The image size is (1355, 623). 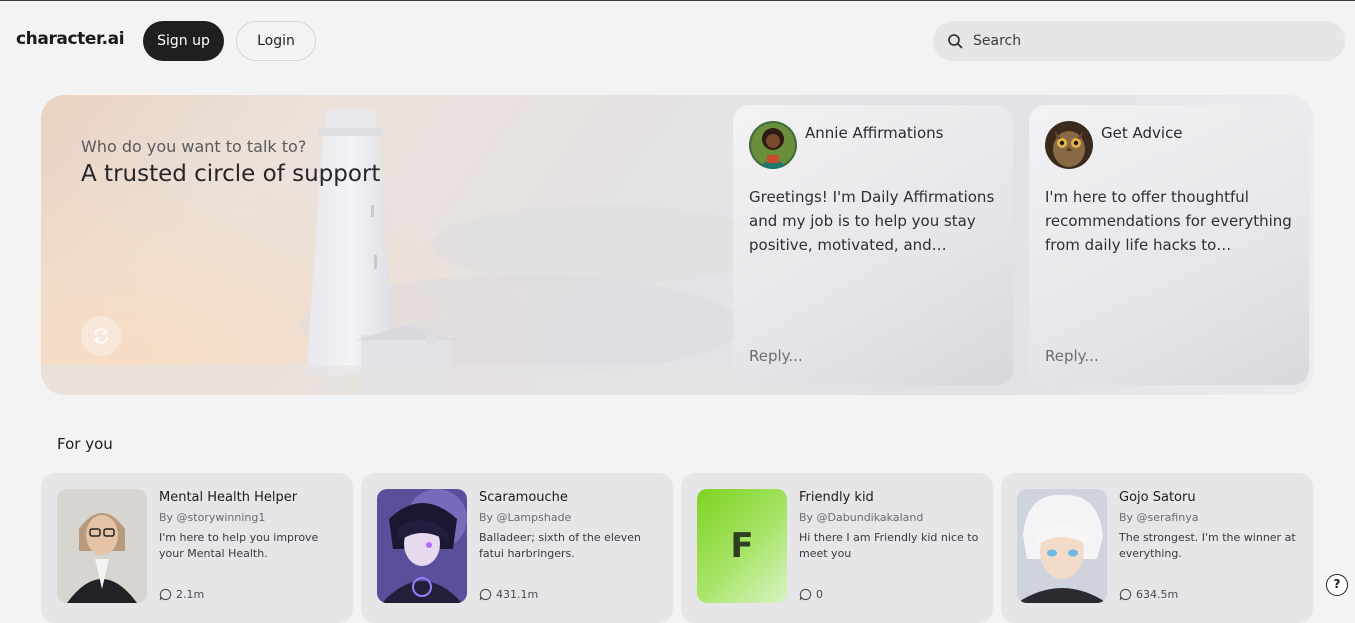 I want to click on character-author: By @Lampshade, so click(x=525, y=517).